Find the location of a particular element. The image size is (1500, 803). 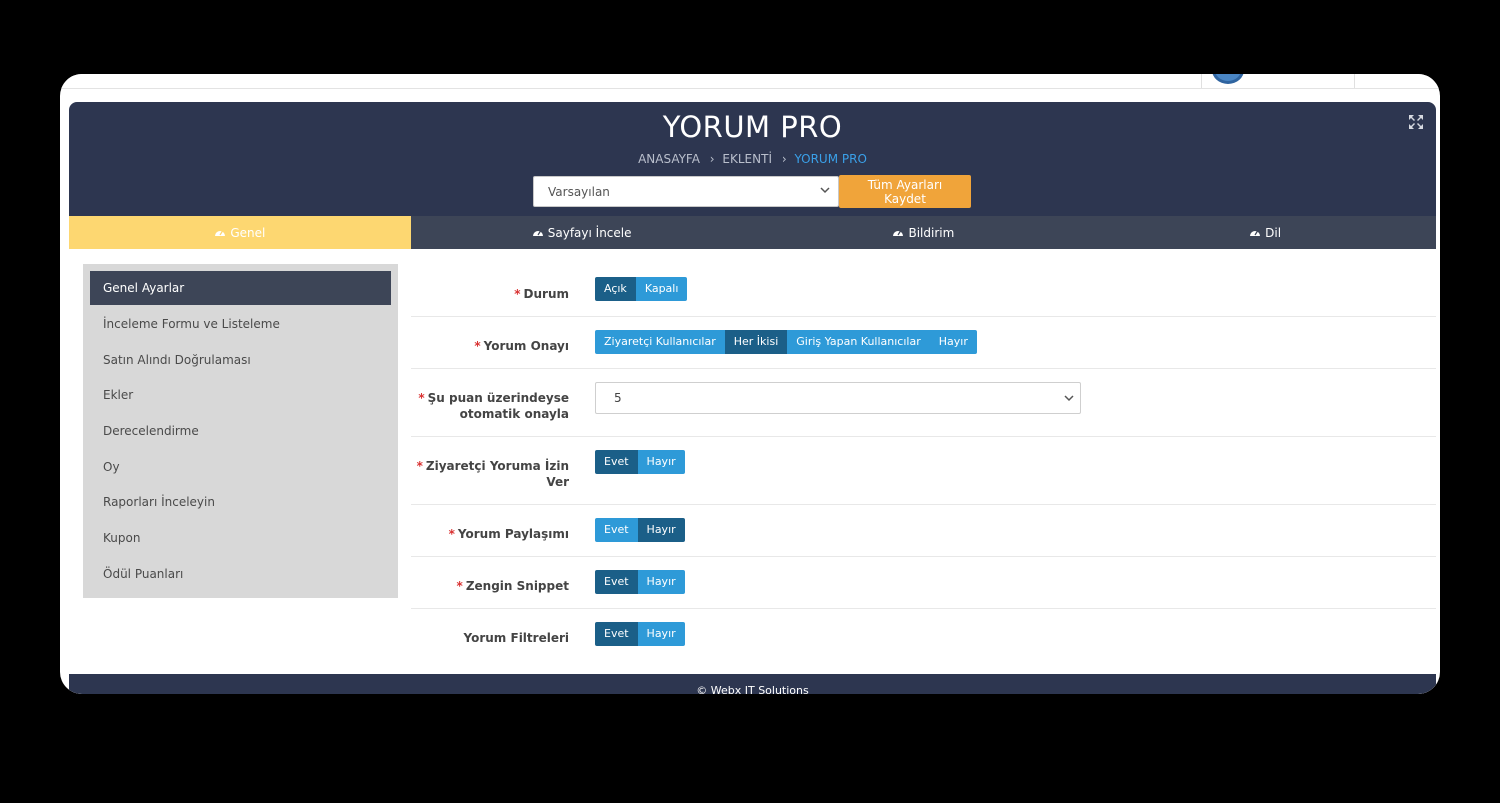

durum-option-kapali: Kapalı is located at coordinates (661, 289).